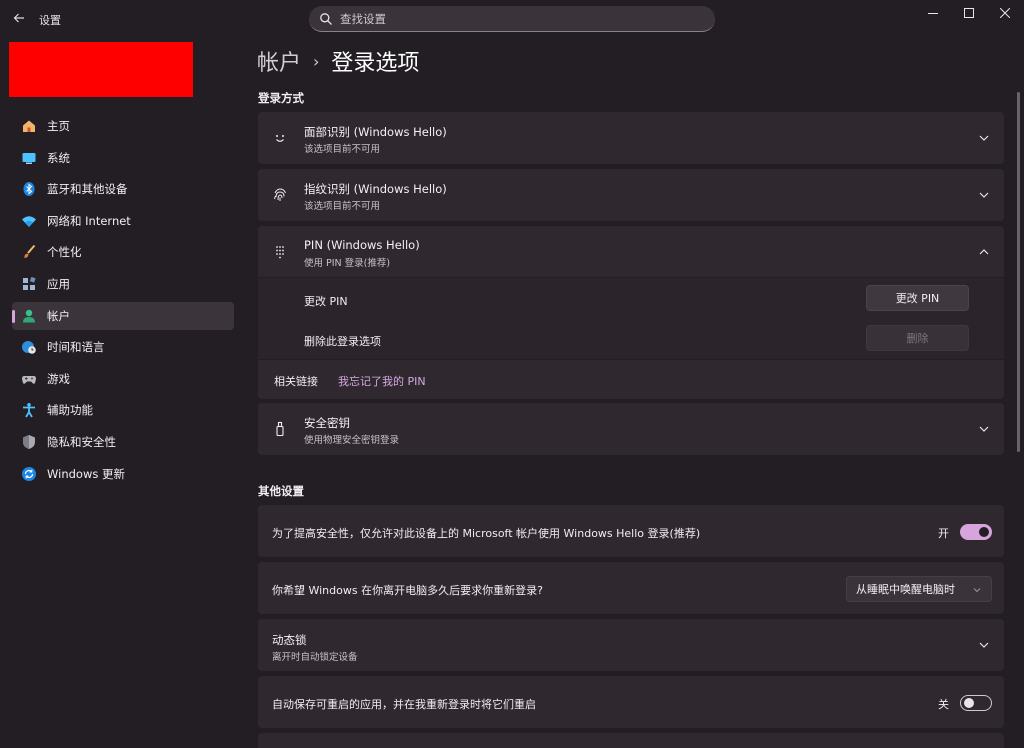 This screenshot has height=748, width=1024. What do you see at coordinates (905, 589) in the screenshot?
I see `dropdown-value: 从睡眠中唤醒电脑时` at bounding box center [905, 589].